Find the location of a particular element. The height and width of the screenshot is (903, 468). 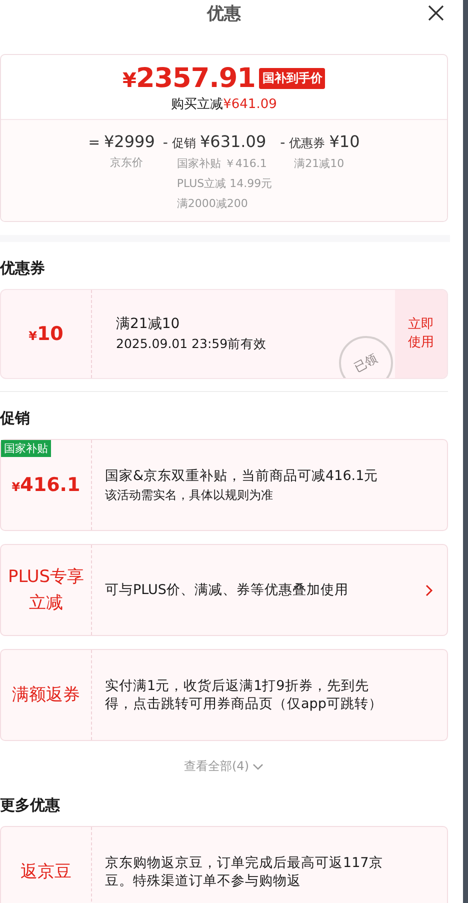

breakdown-note: 国家补贴 ￥416.1 is located at coordinates (222, 163).